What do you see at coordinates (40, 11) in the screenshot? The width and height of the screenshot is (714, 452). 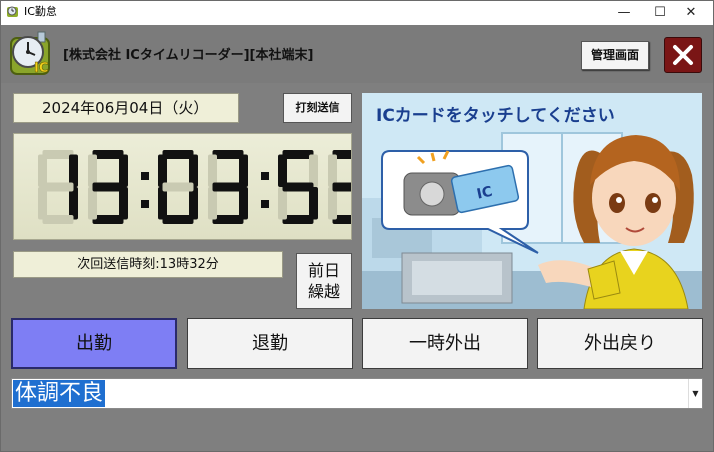 I see `window-title: IC勤怠` at bounding box center [40, 11].